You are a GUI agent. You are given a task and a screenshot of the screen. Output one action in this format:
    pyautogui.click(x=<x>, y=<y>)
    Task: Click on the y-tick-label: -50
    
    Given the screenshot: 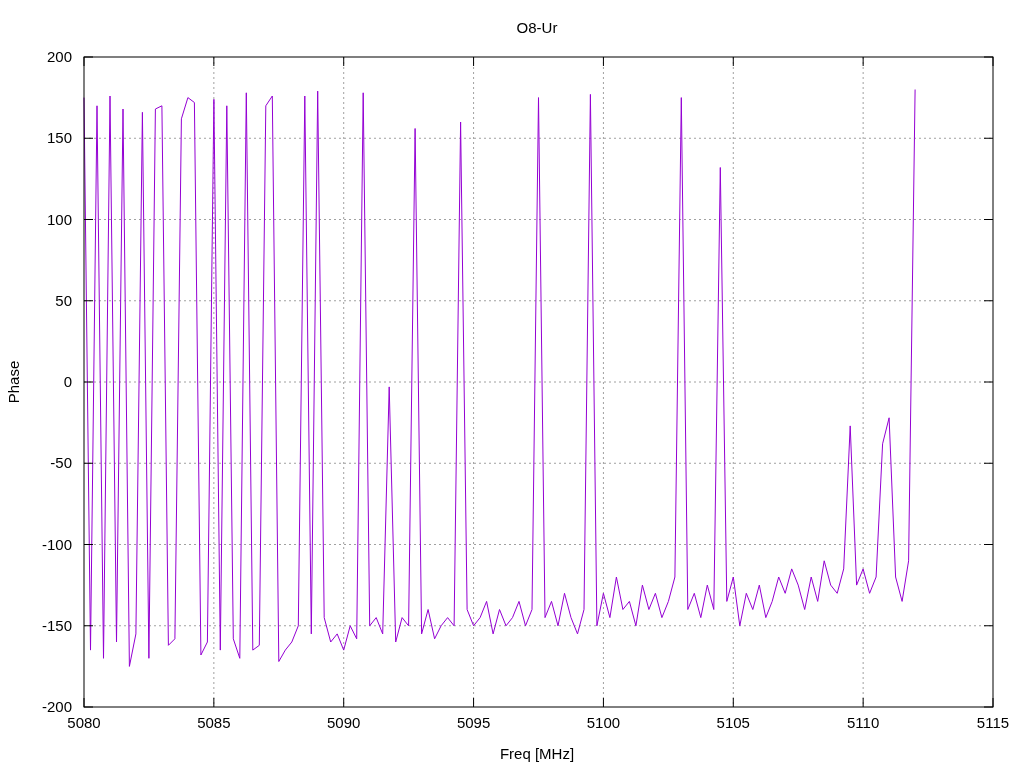 What is the action you would take?
    pyautogui.click(x=61, y=463)
    